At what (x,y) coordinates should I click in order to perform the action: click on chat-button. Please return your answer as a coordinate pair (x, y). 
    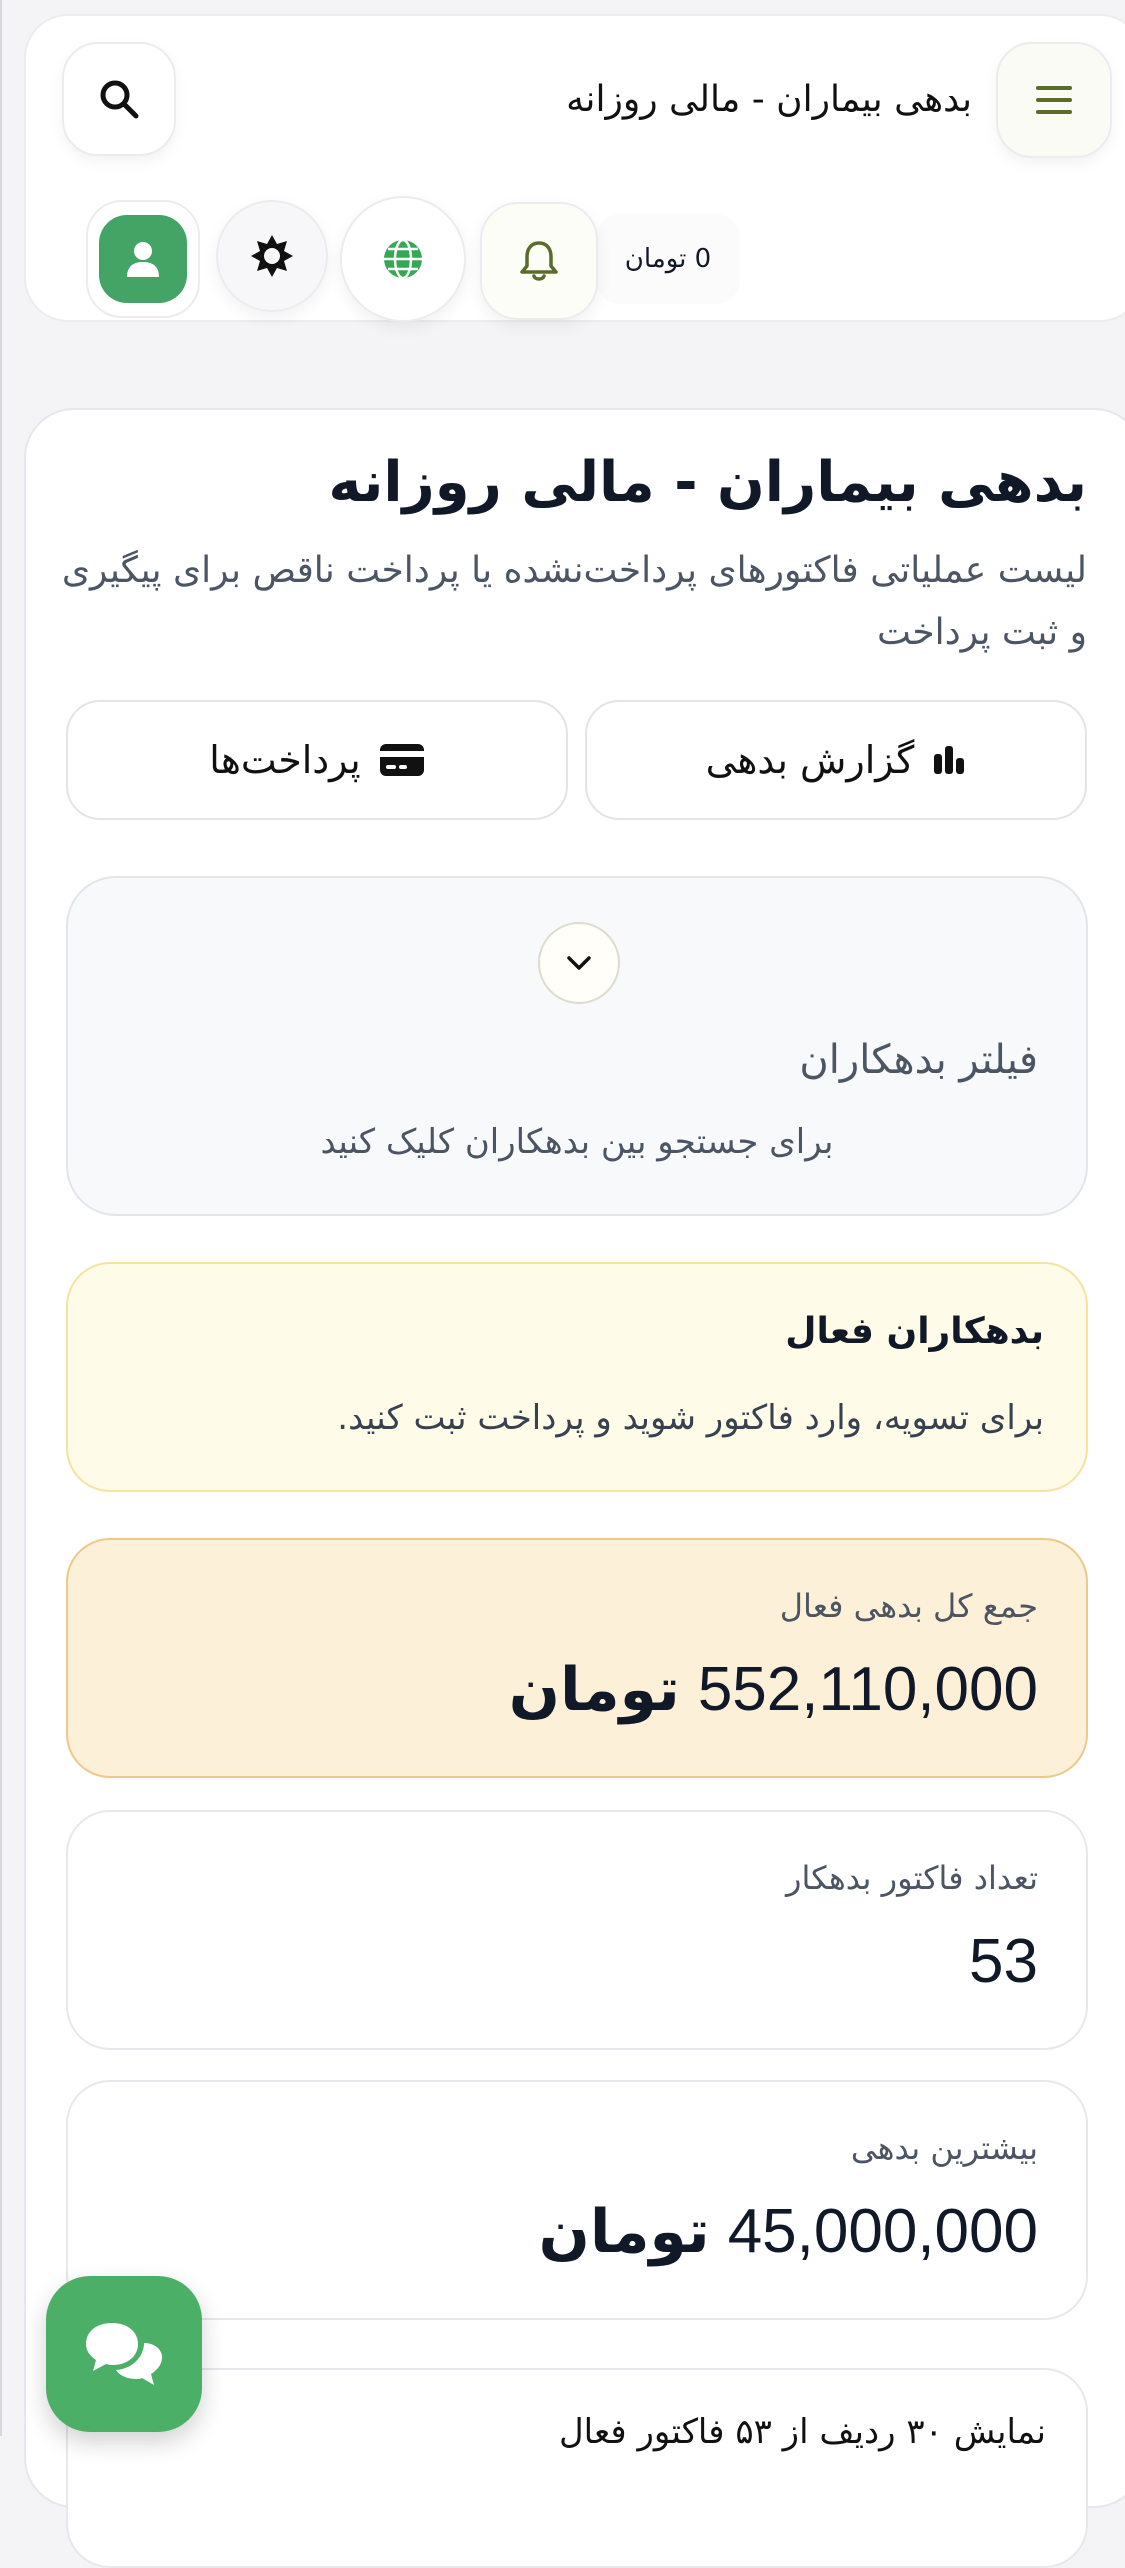
    Looking at the image, I should click on (124, 2354).